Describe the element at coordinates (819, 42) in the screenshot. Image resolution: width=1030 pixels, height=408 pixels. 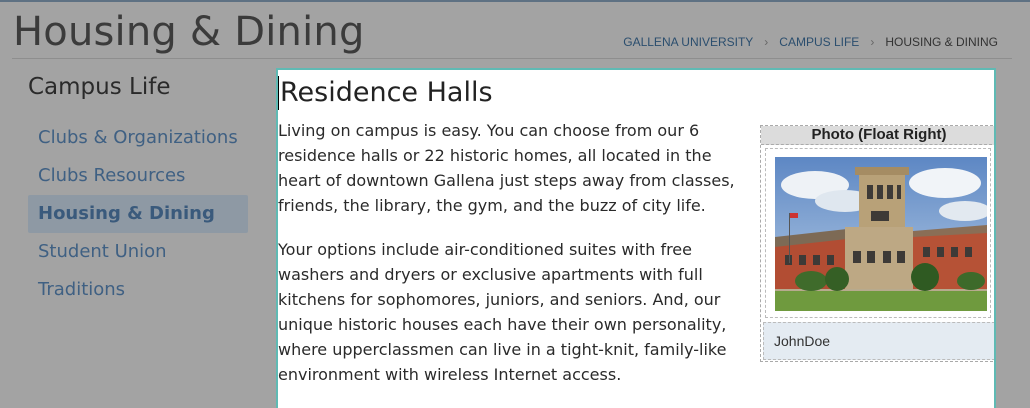
I see `breadcrumb-link-campus-life: CAMPUS LIFE` at that location.